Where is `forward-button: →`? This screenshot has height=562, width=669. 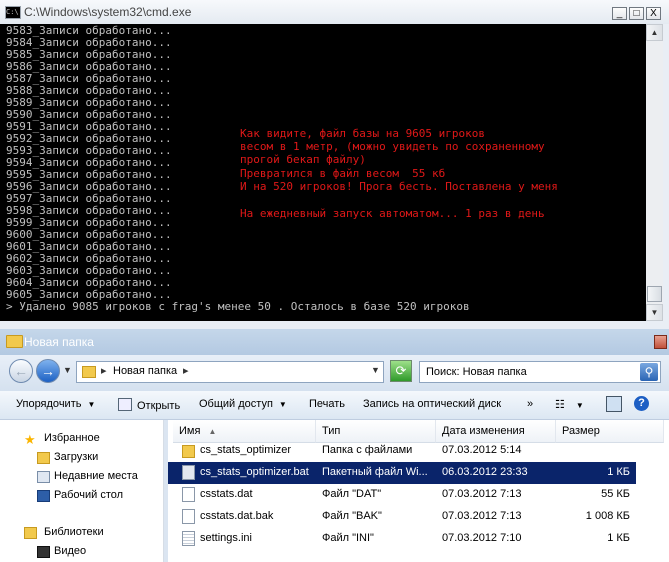
forward-button: → is located at coordinates (48, 371).